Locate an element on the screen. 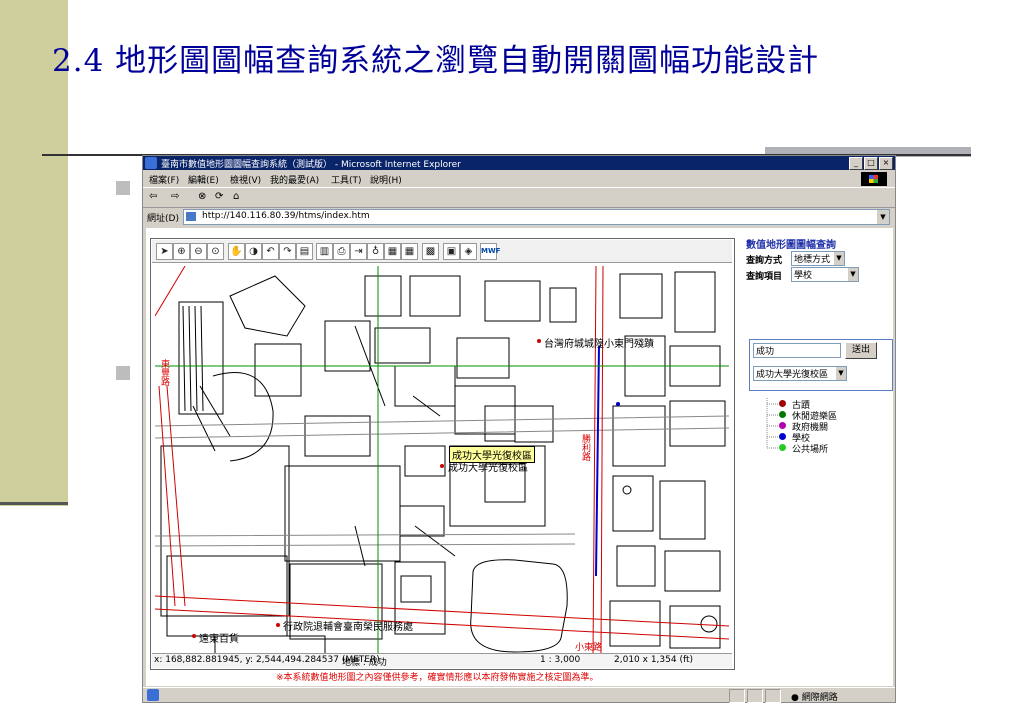 The image size is (1023, 708). menu-favorites: 我的最愛(A) is located at coordinates (294, 179).